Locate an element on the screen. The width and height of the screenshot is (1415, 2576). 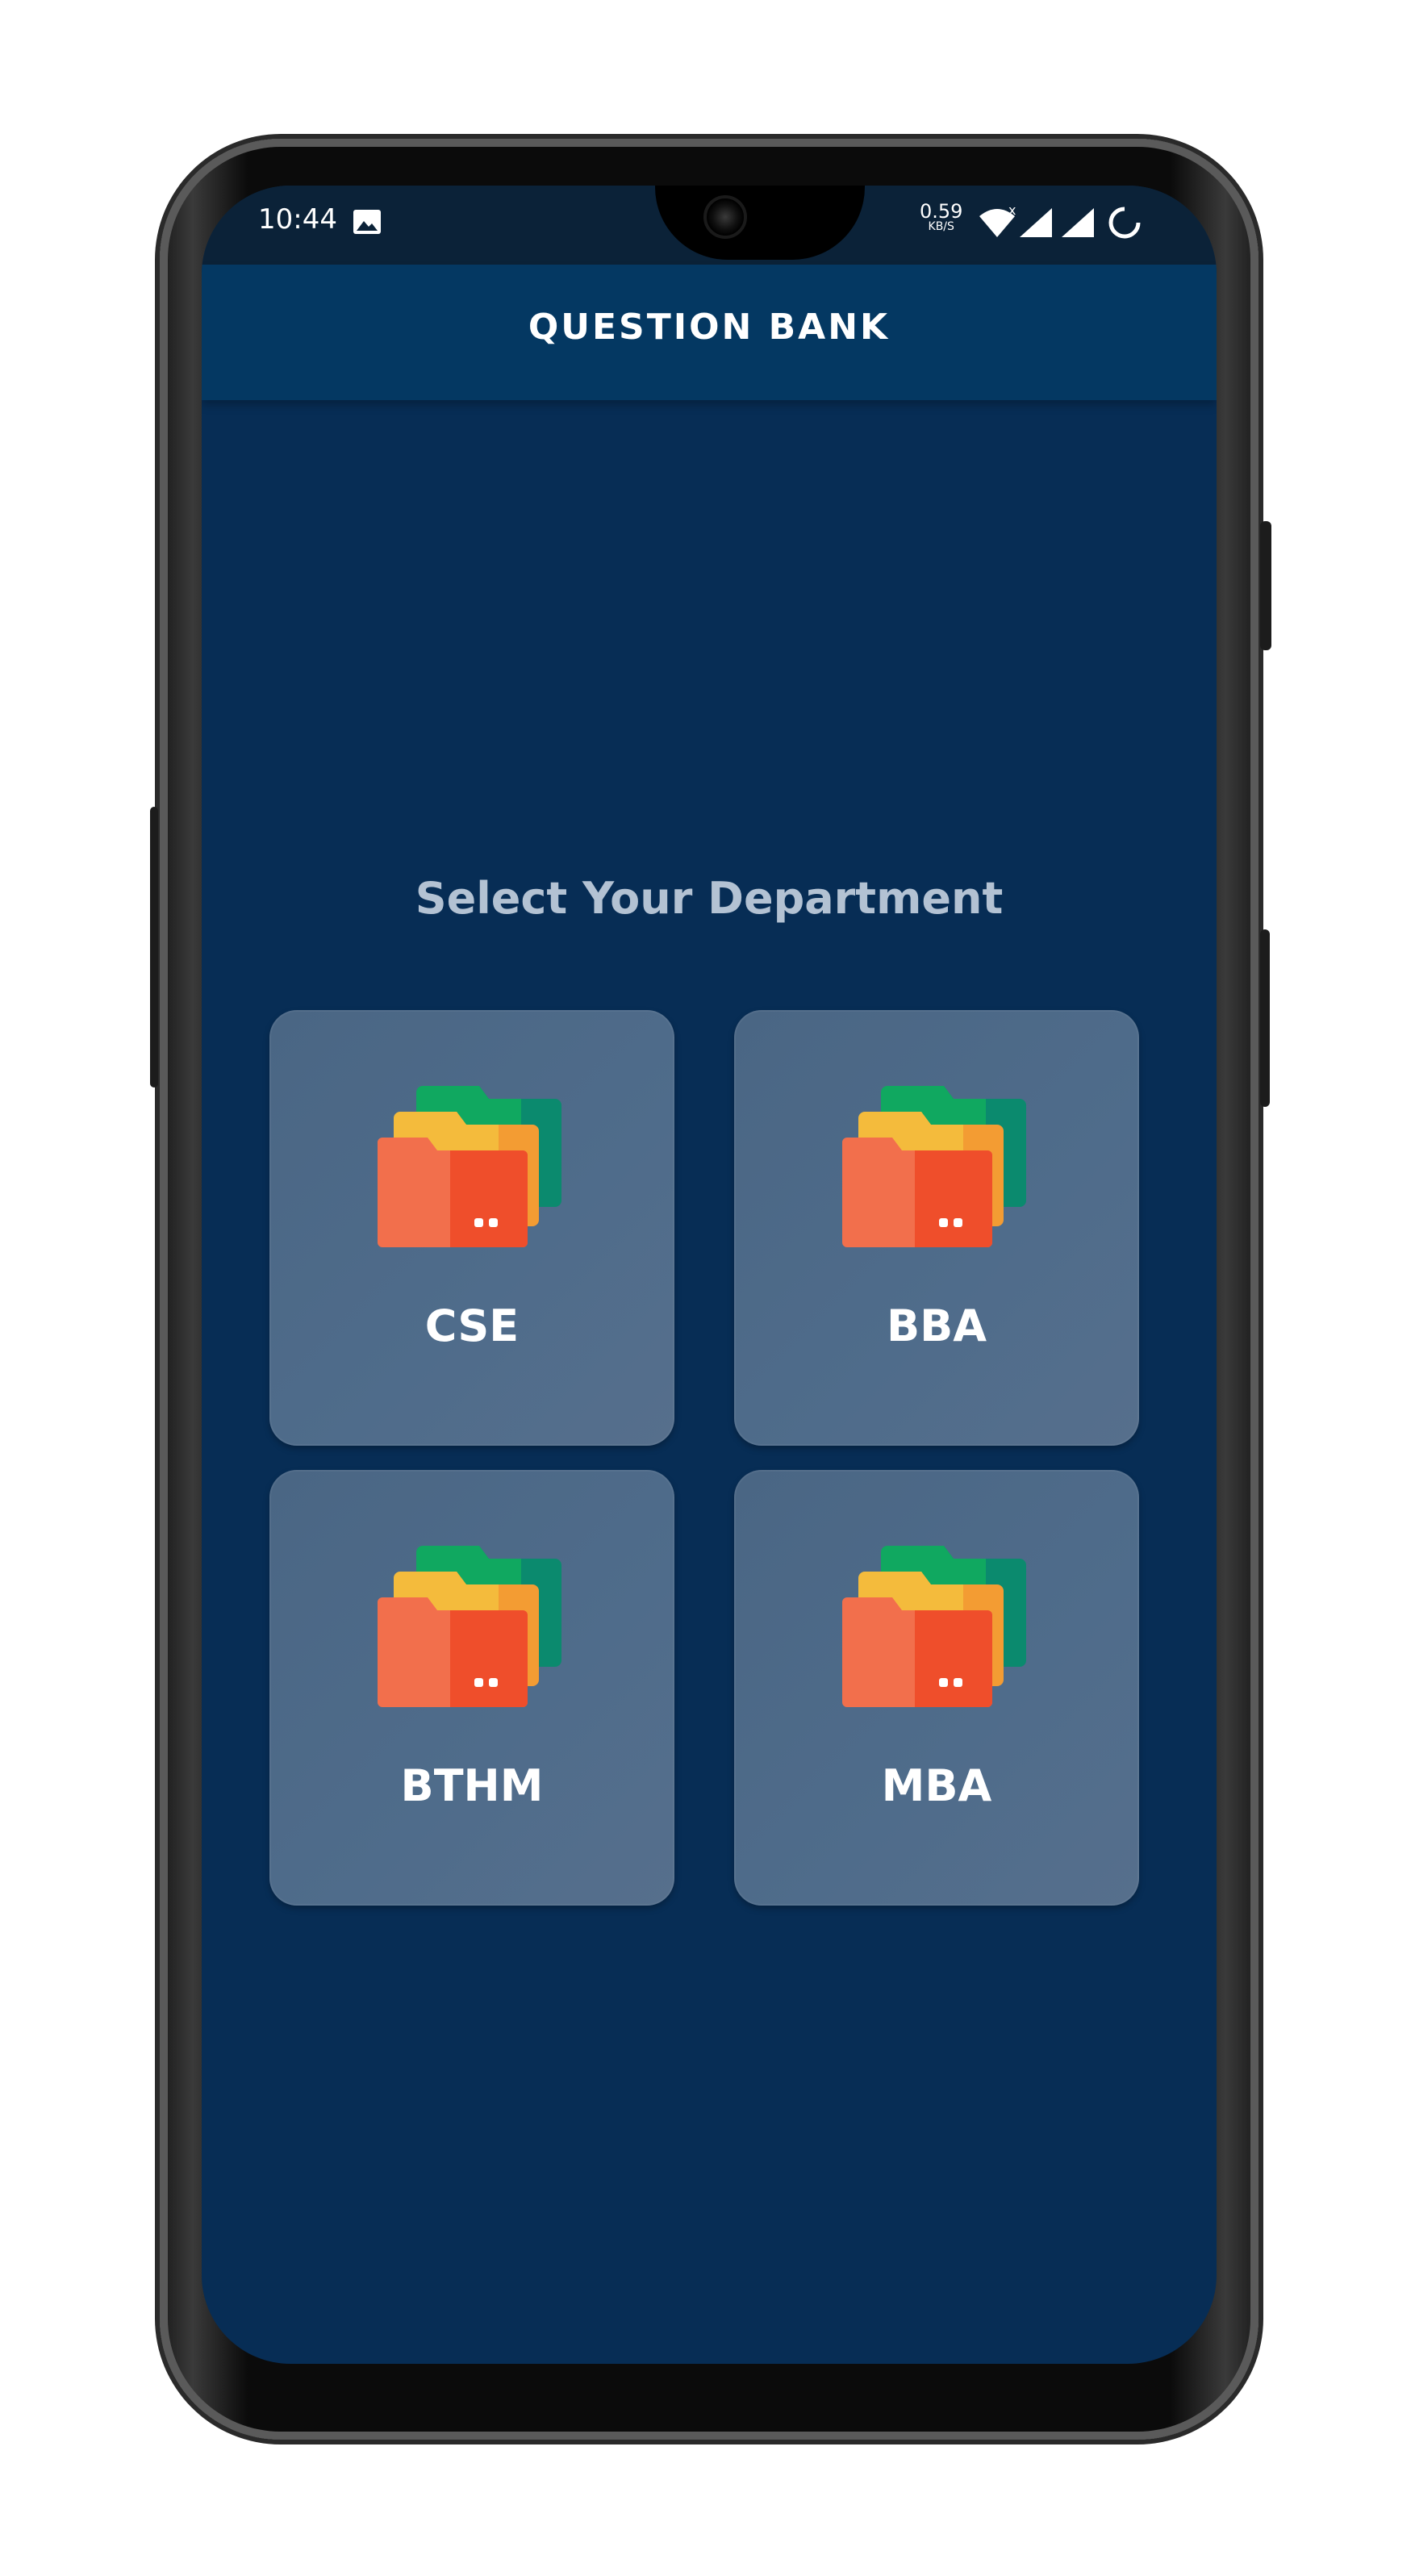
page-heading: Select Your Department is located at coordinates (709, 898).